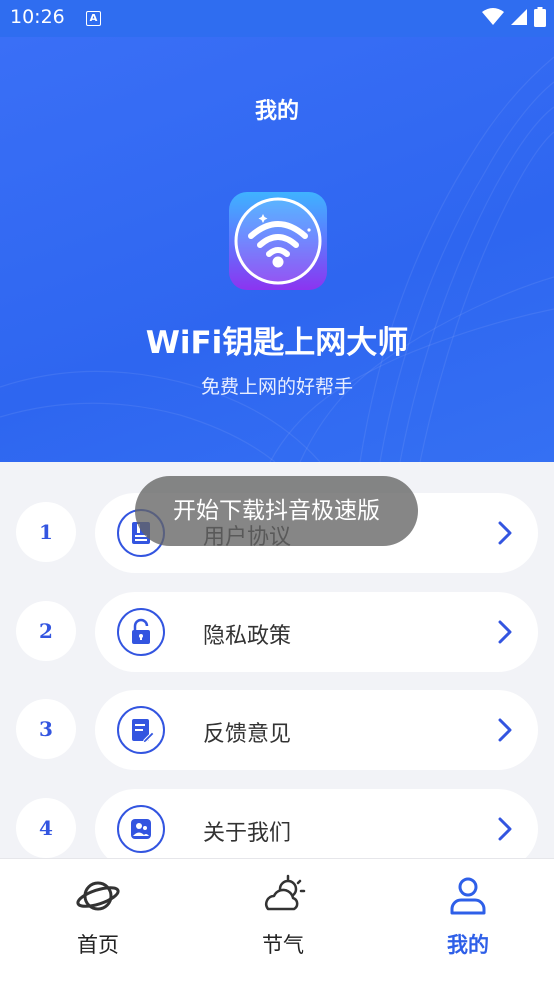  Describe the element at coordinates (276, 511) in the screenshot. I see `toast-message: 开始下载抖音极速版` at that location.